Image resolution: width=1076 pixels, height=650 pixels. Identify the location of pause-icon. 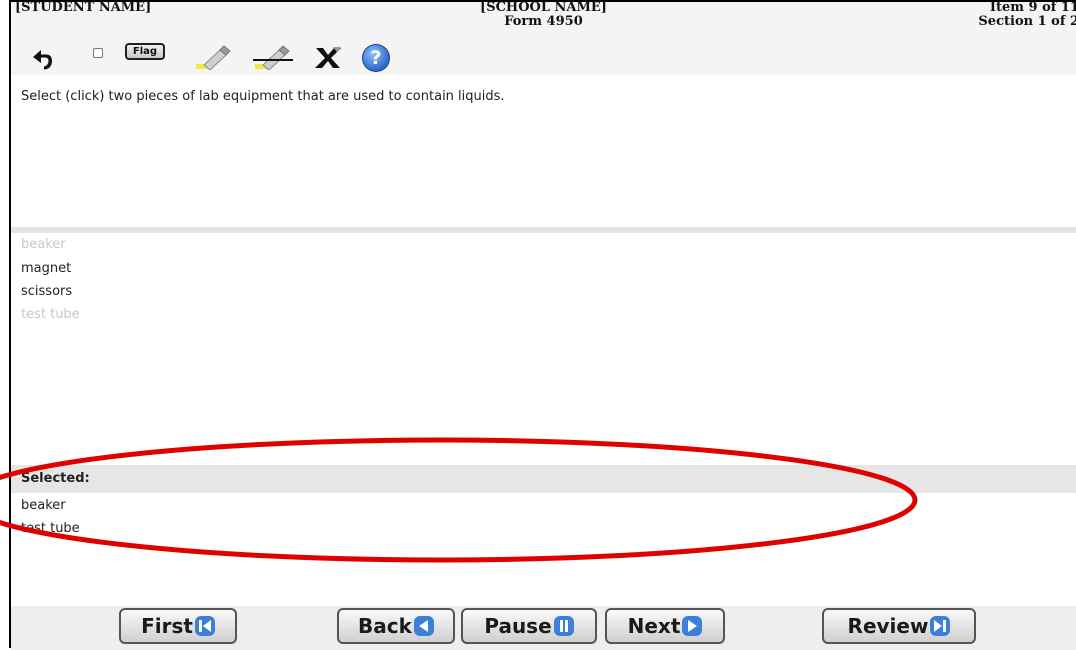
(563, 626).